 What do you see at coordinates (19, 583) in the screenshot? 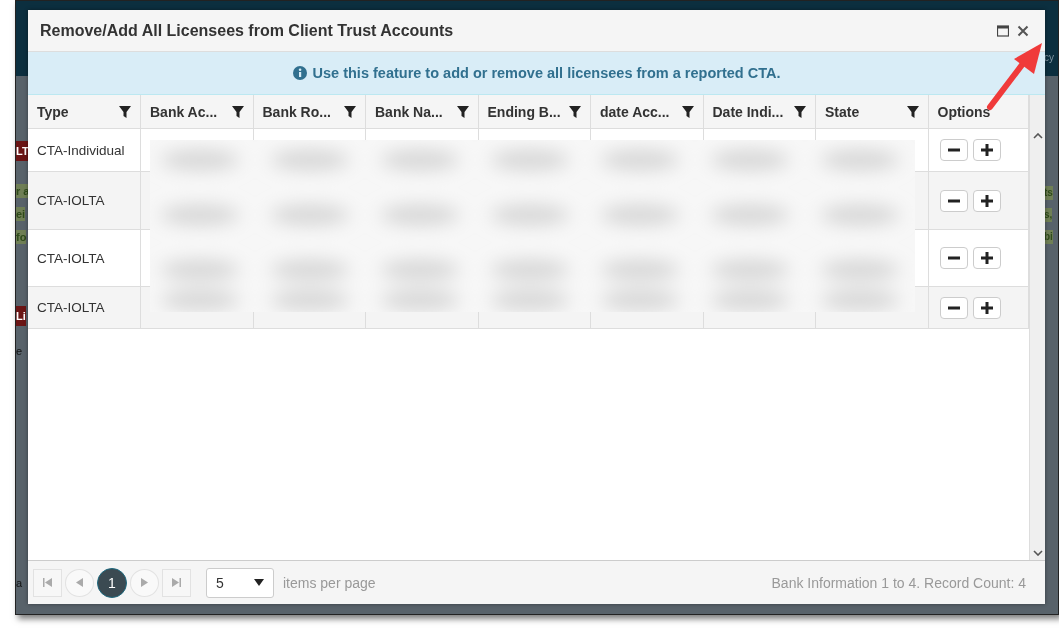
I see `background-text: a` at bounding box center [19, 583].